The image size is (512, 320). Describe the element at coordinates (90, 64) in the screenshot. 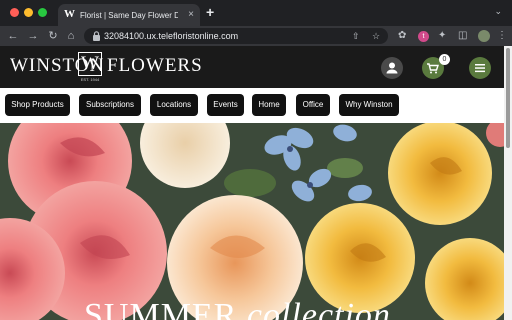

I see `logo-w-mark: W` at that location.